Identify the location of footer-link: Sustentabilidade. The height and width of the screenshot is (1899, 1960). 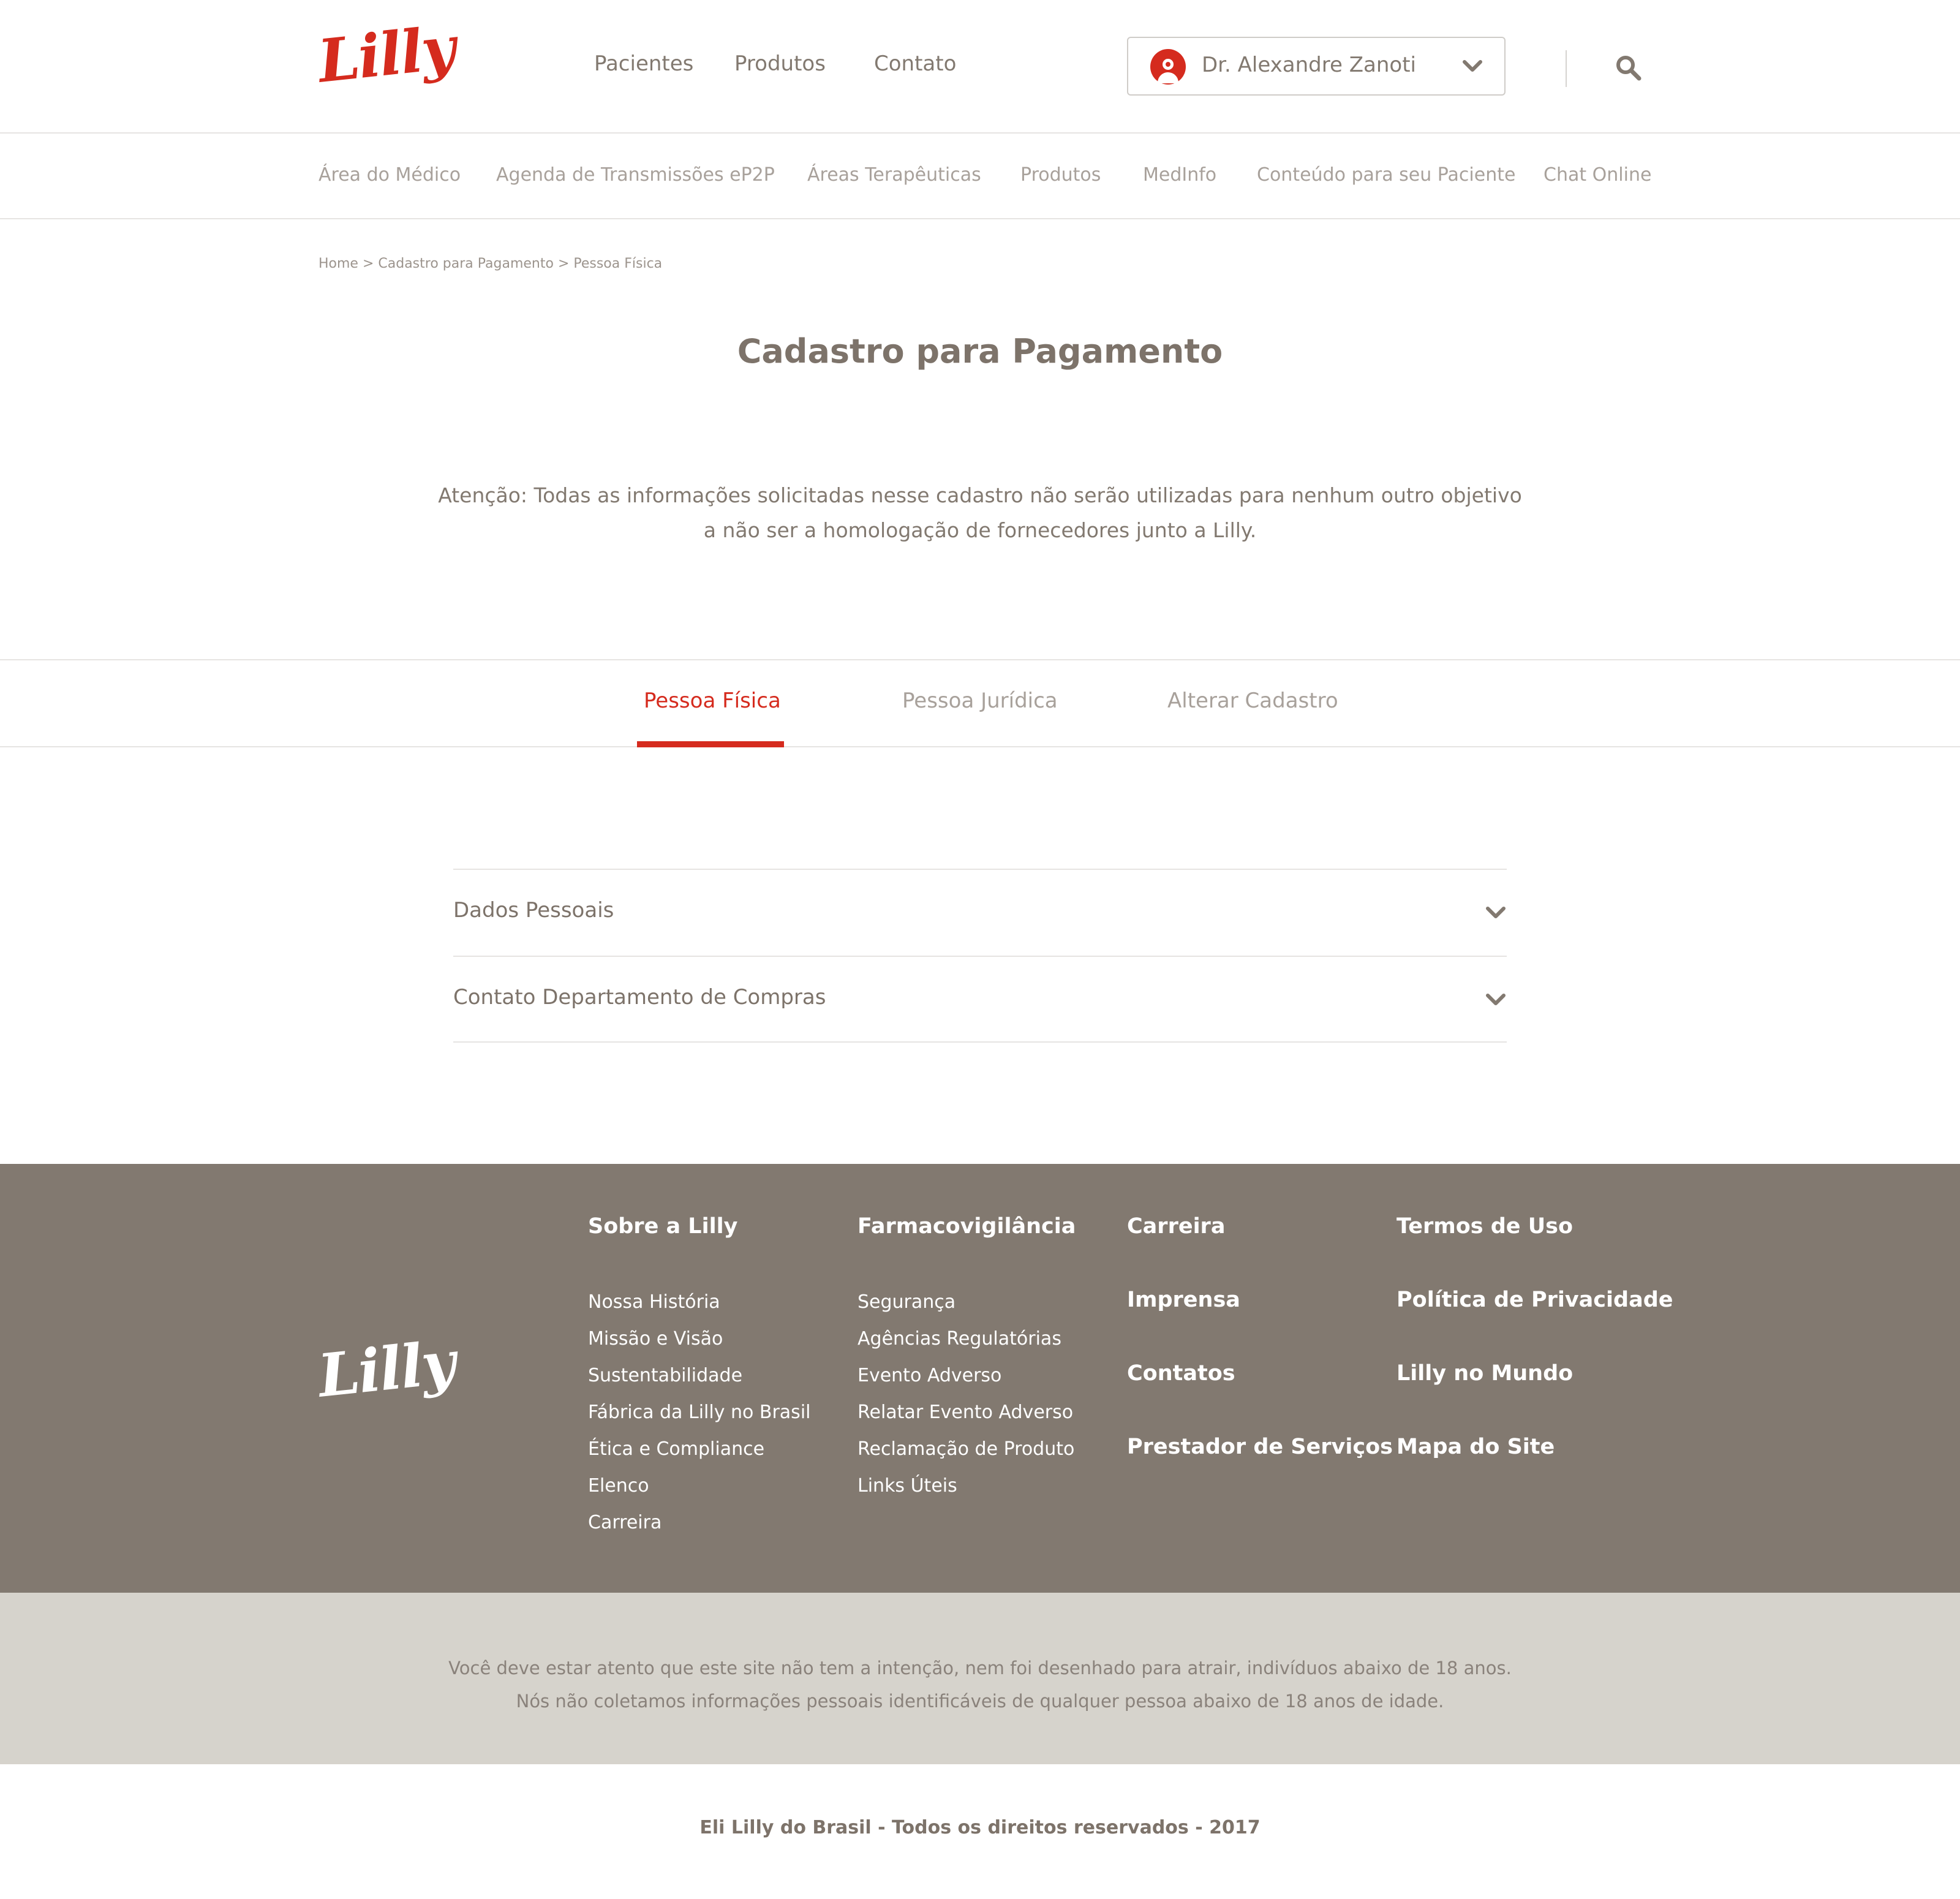
(665, 1376).